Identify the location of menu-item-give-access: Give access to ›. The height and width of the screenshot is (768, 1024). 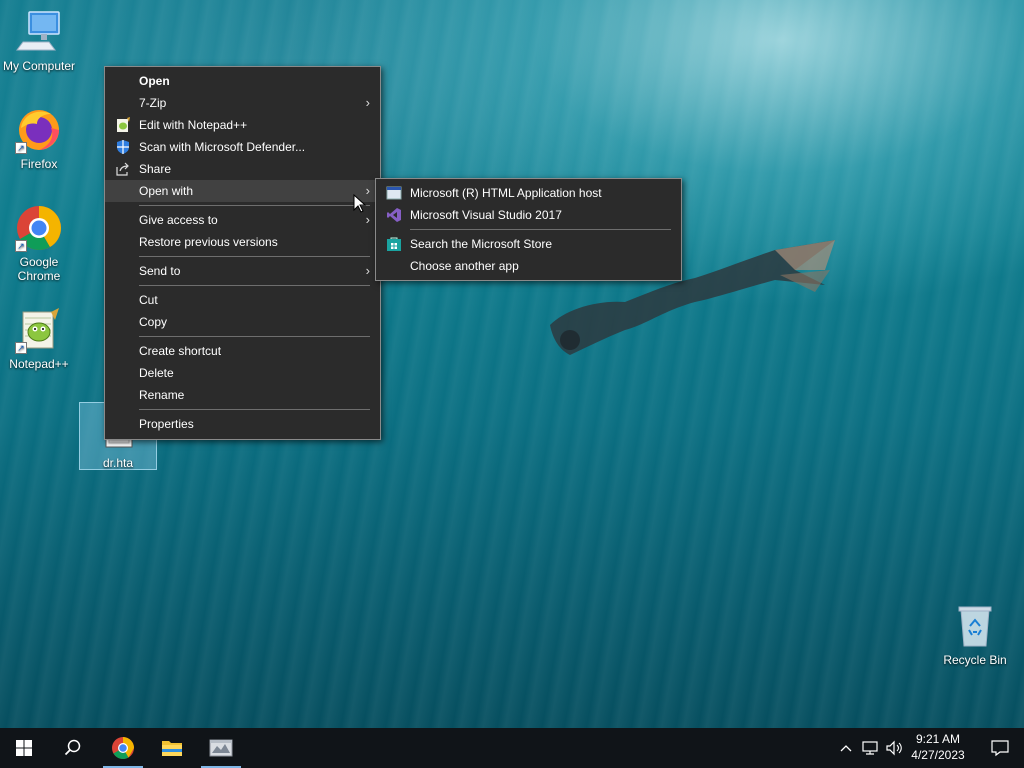
(242, 220).